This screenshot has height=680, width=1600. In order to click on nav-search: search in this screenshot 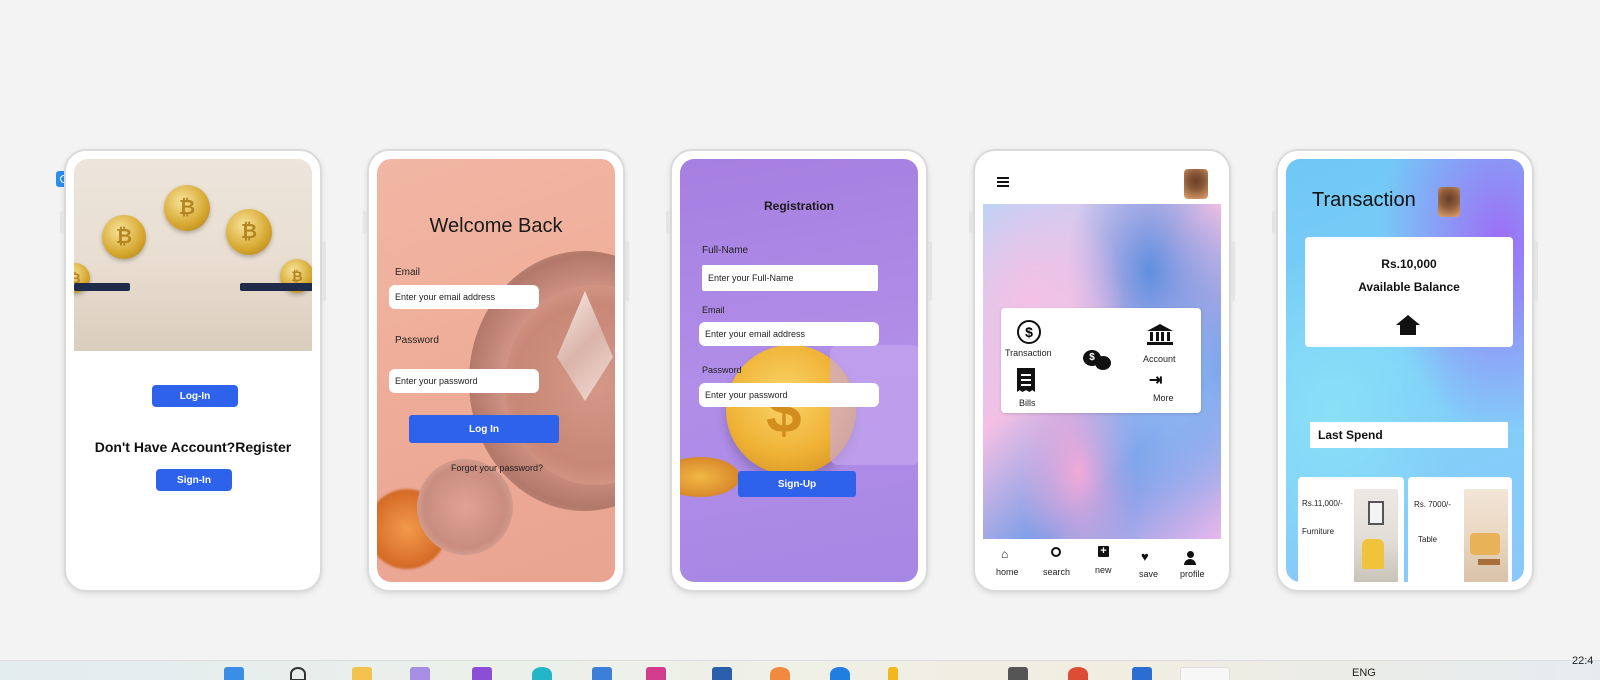, I will do `click(1056, 572)`.